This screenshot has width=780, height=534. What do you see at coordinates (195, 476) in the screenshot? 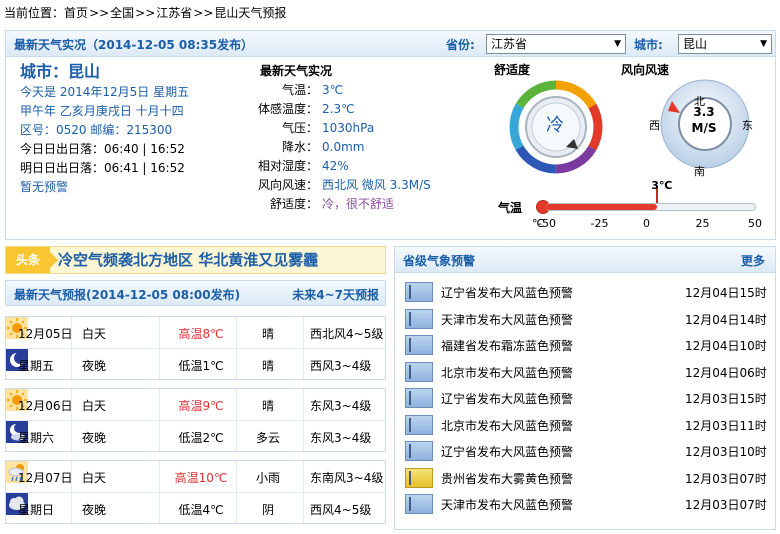
I see `forecast-row-day: 12月07日 白天 高温10℃ 小雨 东南风3~4级` at bounding box center [195, 476].